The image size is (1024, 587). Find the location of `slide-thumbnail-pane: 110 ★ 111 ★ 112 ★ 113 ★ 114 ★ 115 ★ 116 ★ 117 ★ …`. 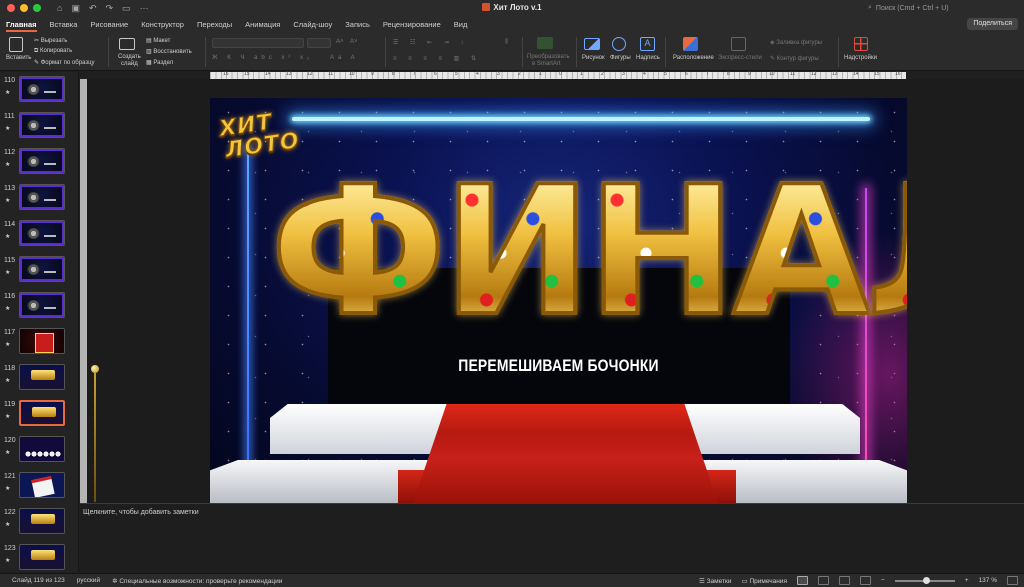

slide-thumbnail-pane: 110 ★ 111 ★ 112 ★ 113 ★ 114 ★ 115 ★ 116 ★ 117 ★ … is located at coordinates (39, 322).